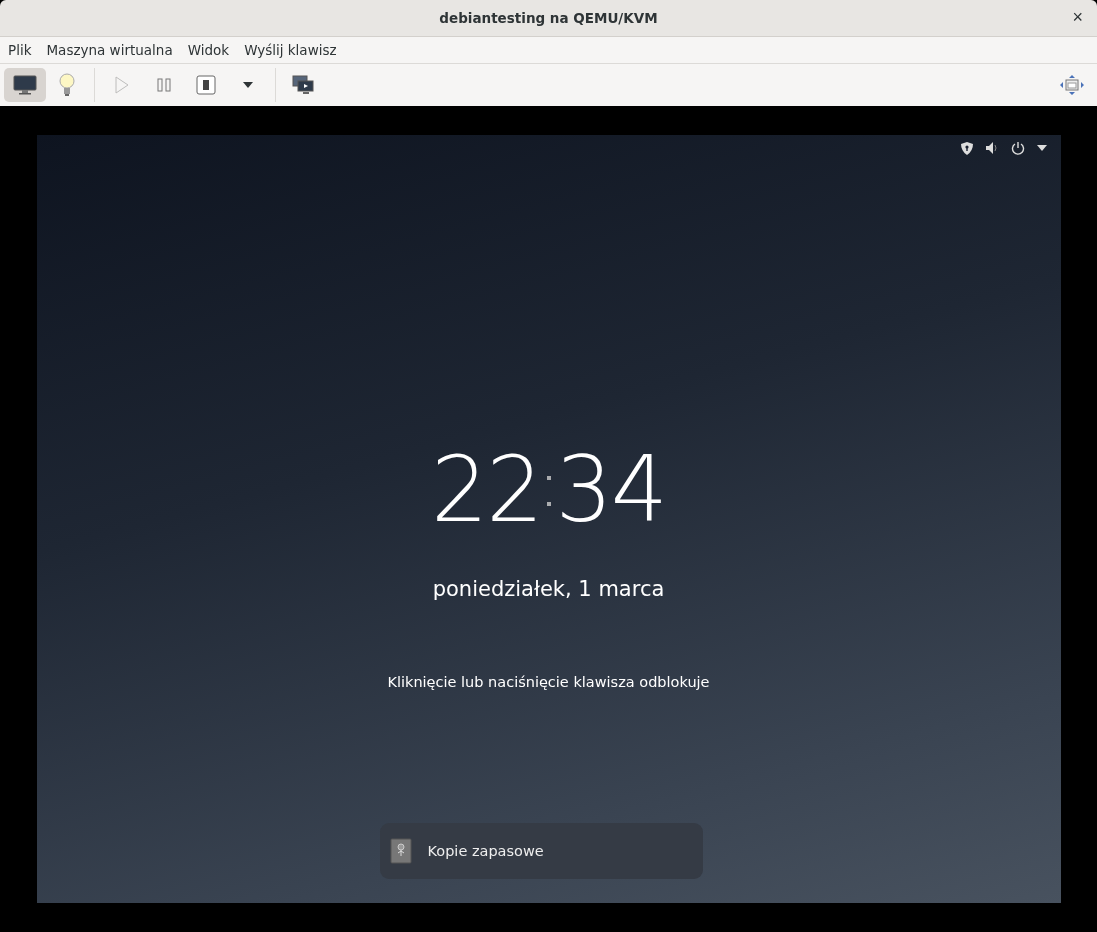 This screenshot has width=1097, height=932. I want to click on notification-card: Kopie zapasowe, so click(541, 851).